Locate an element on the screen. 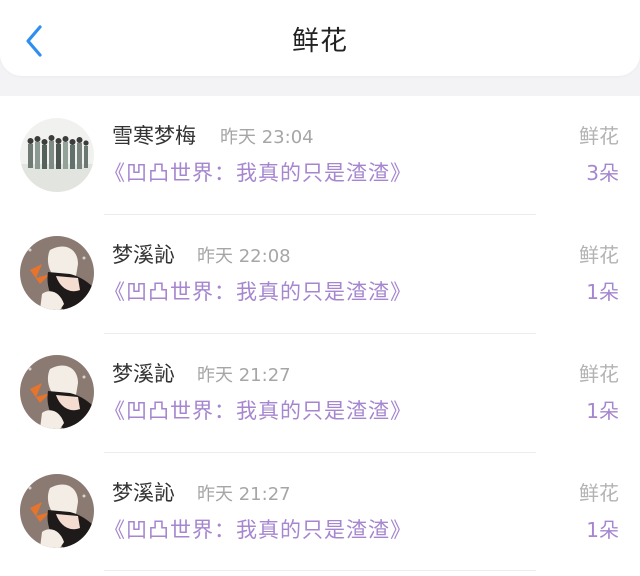 The width and height of the screenshot is (640, 576). sent-time: 昨天 23:04 is located at coordinates (267, 137).